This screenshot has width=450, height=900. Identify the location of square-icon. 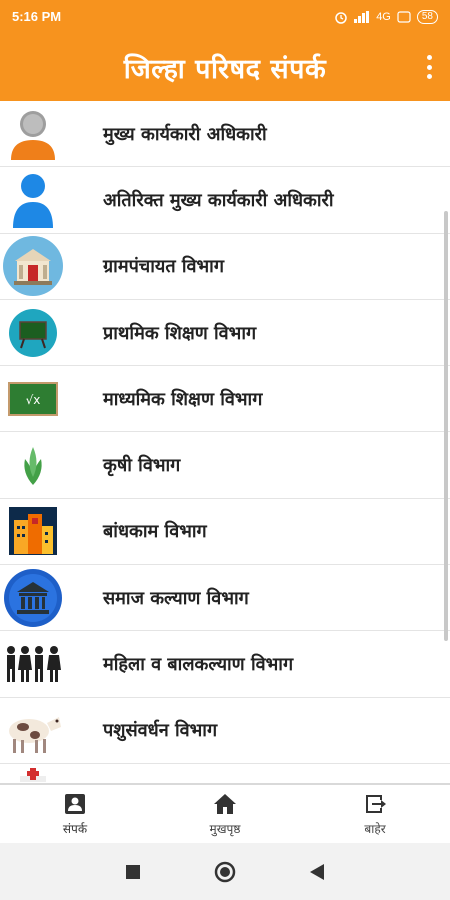
(133, 872).